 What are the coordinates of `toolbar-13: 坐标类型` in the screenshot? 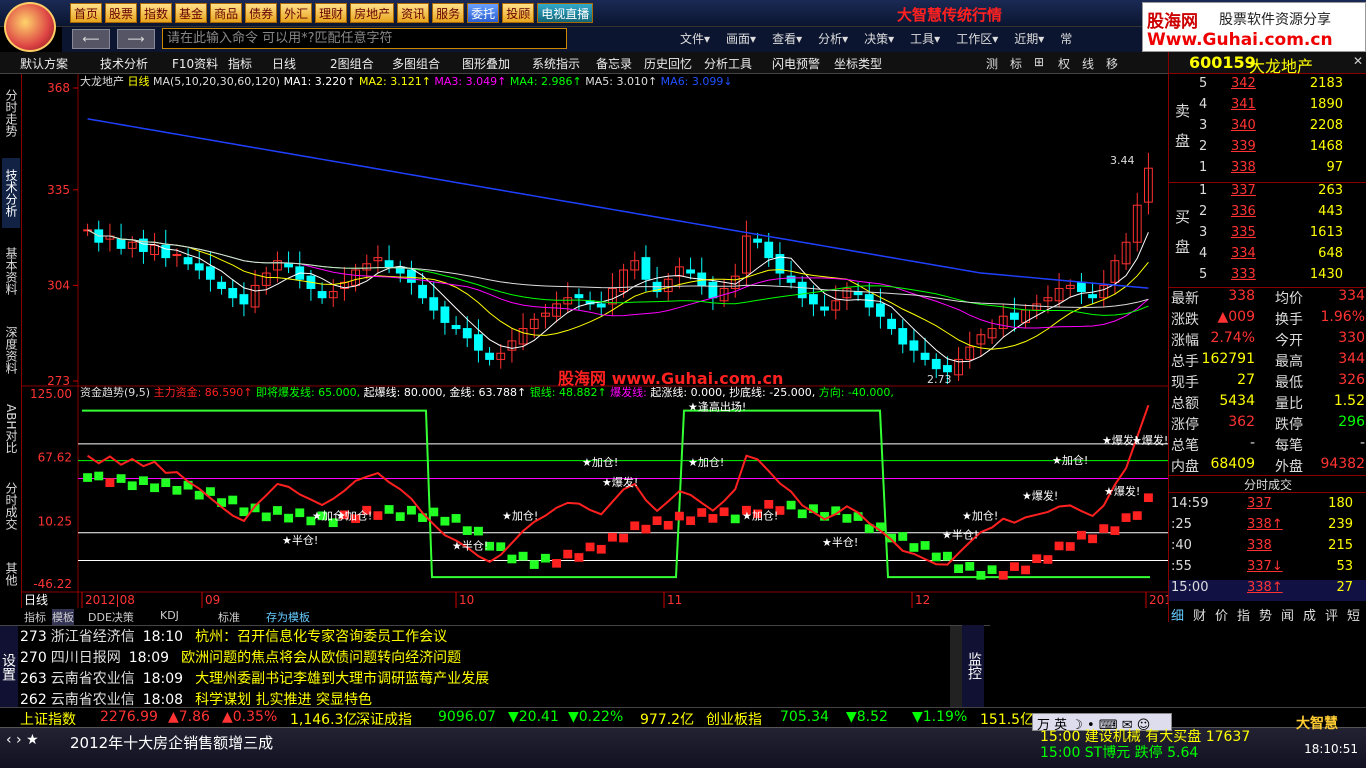 It's located at (858, 63).